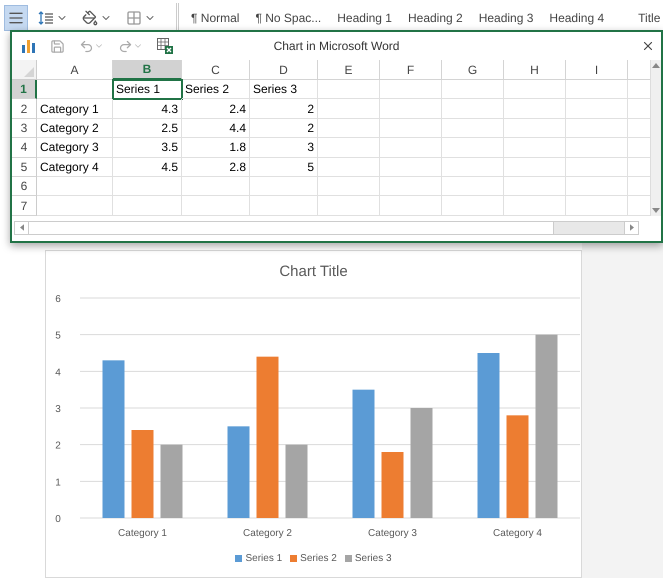  Describe the element at coordinates (506, 18) in the screenshot. I see `style-option: Heading 3` at that location.